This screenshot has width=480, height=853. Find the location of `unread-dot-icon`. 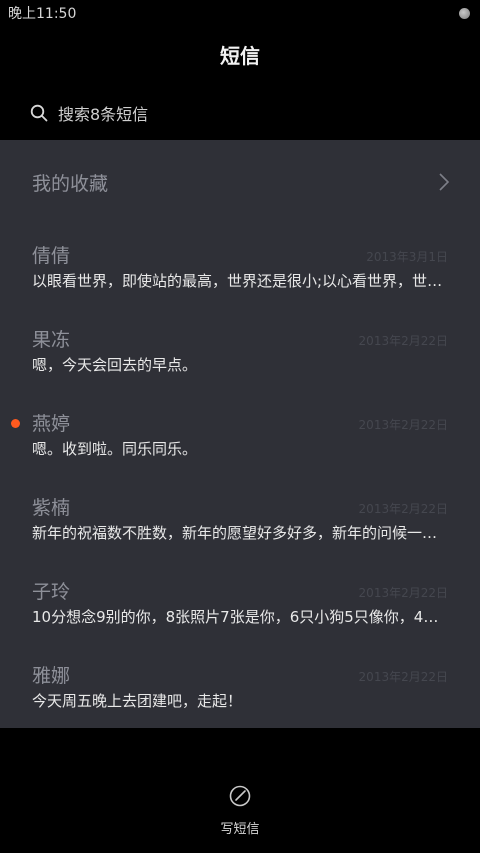

unread-dot-icon is located at coordinates (15, 423).